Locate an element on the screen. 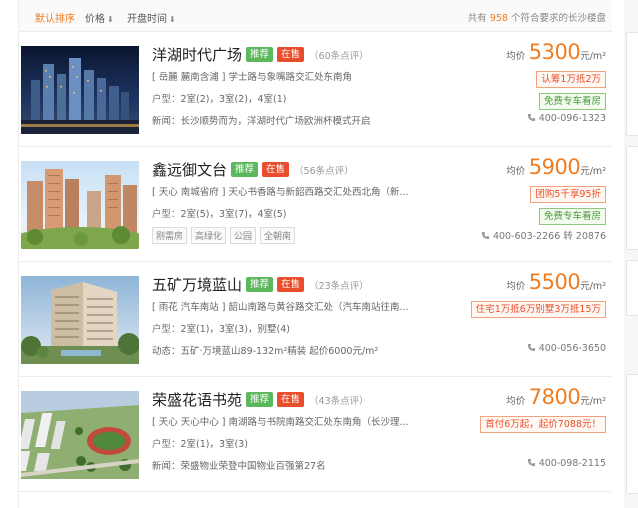 This screenshot has width=638, height=508. phone-number: 400-056-3650 is located at coordinates (566, 348).